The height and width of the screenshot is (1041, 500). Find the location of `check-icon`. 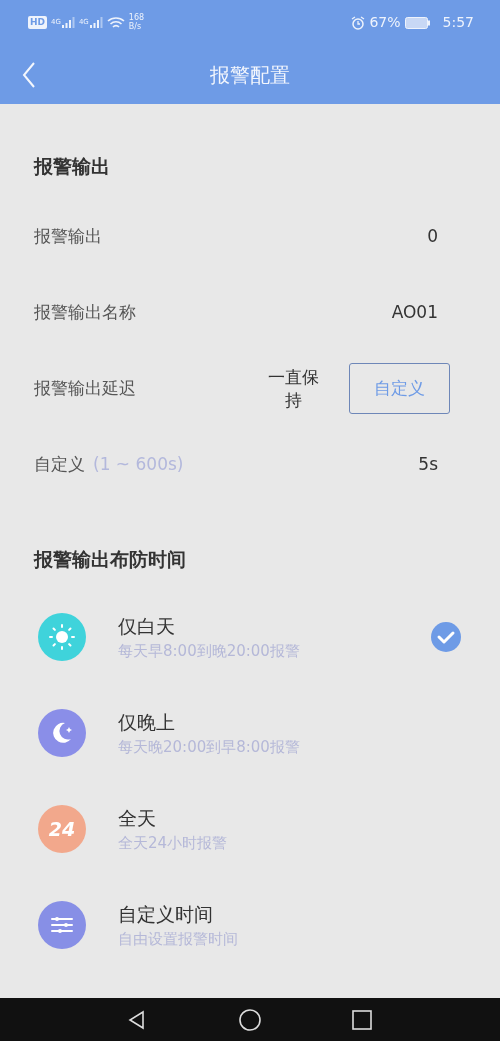

check-icon is located at coordinates (446, 637).